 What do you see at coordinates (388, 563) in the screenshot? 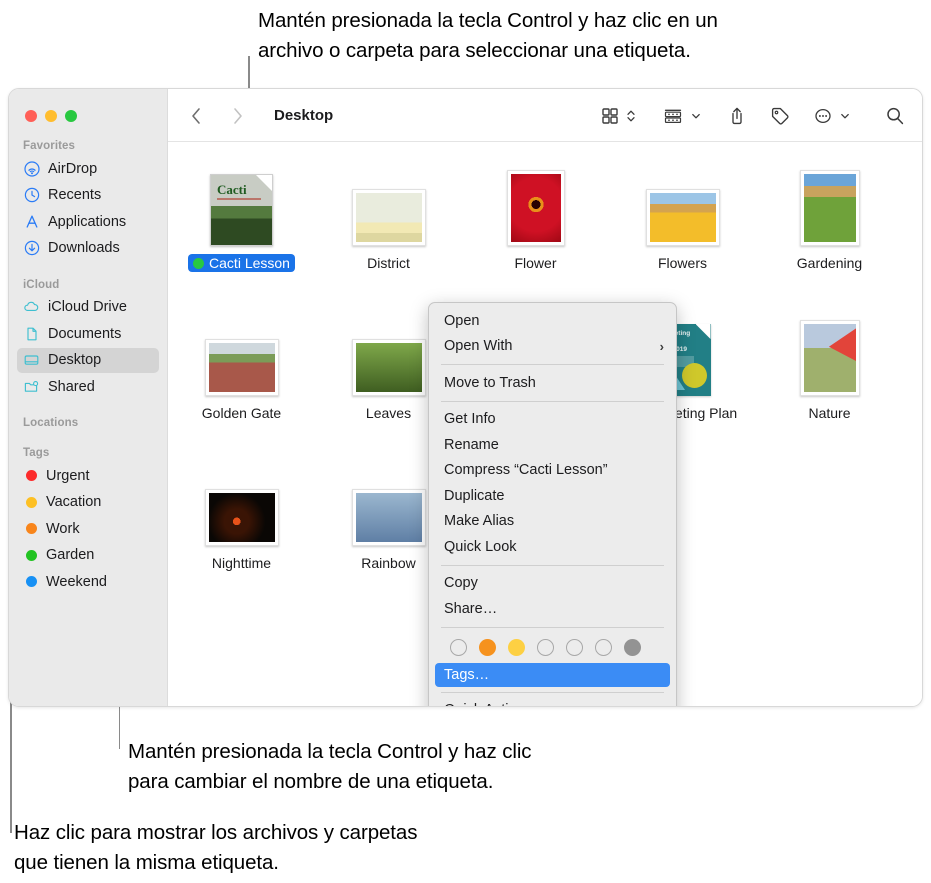
I see `file-name-label: Rainbow` at bounding box center [388, 563].